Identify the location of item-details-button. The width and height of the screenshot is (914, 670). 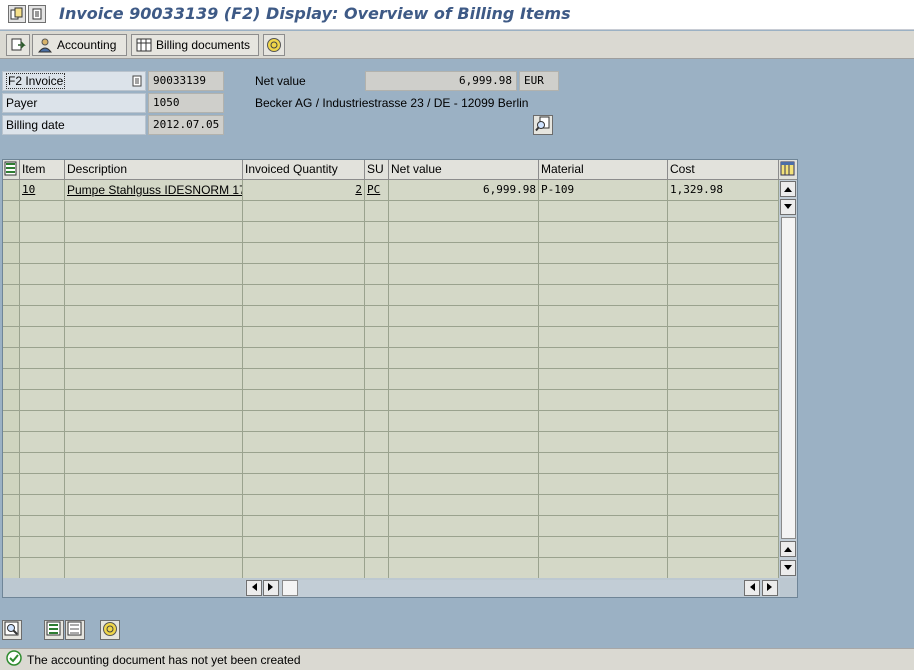
(12, 630).